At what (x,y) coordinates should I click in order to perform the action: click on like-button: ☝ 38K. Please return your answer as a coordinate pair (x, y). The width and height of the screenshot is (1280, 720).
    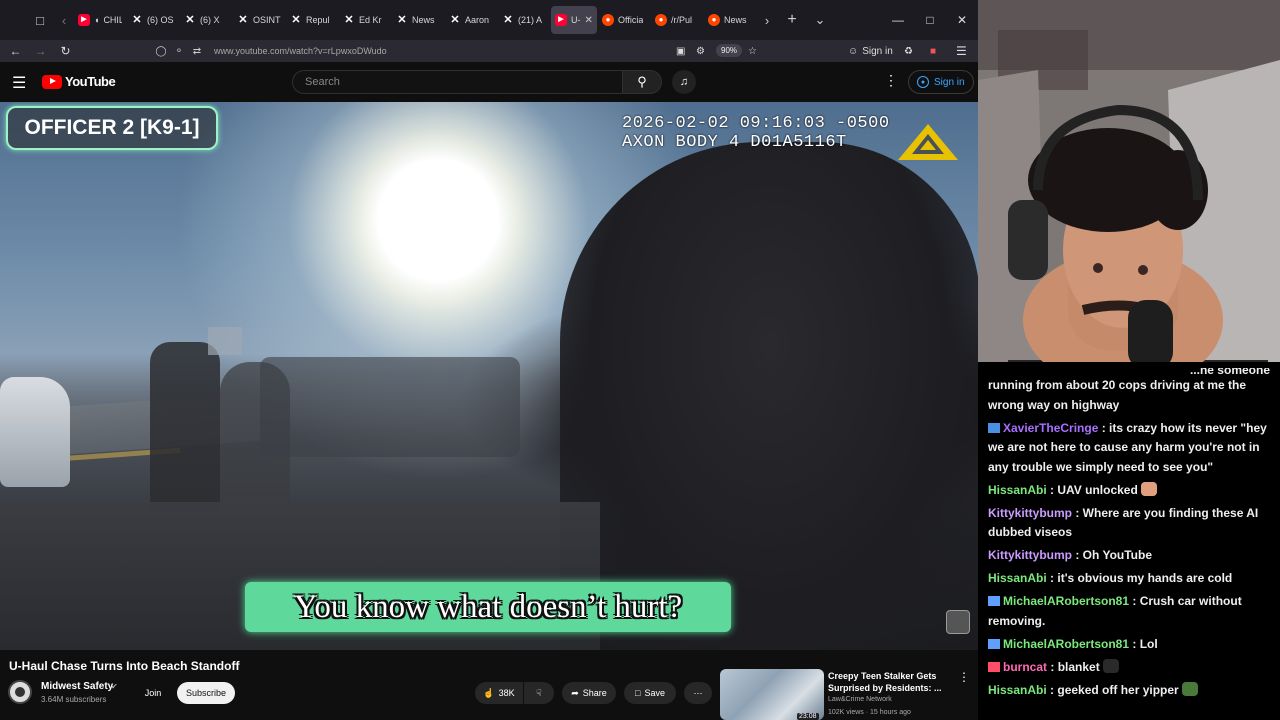
    Looking at the image, I should click on (499, 693).